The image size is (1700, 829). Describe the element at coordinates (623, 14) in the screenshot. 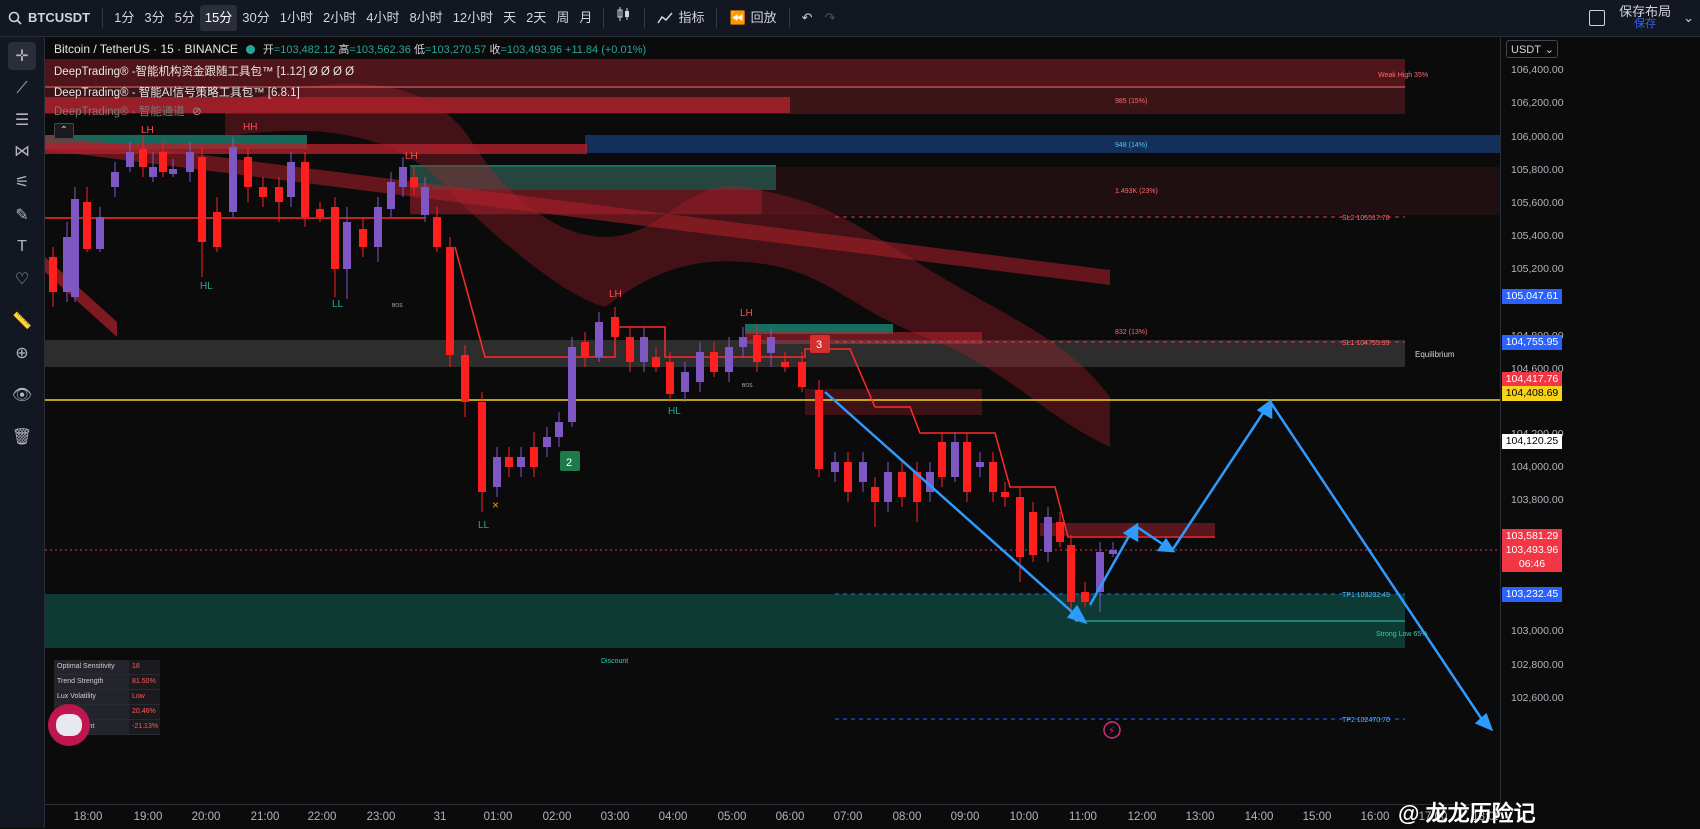

I see `candlestick-icon` at that location.